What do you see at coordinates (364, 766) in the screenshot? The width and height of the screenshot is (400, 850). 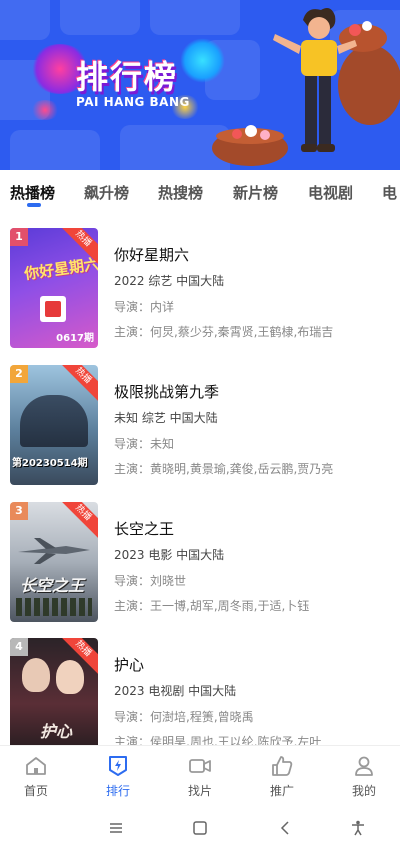 I see `user-icon` at bounding box center [364, 766].